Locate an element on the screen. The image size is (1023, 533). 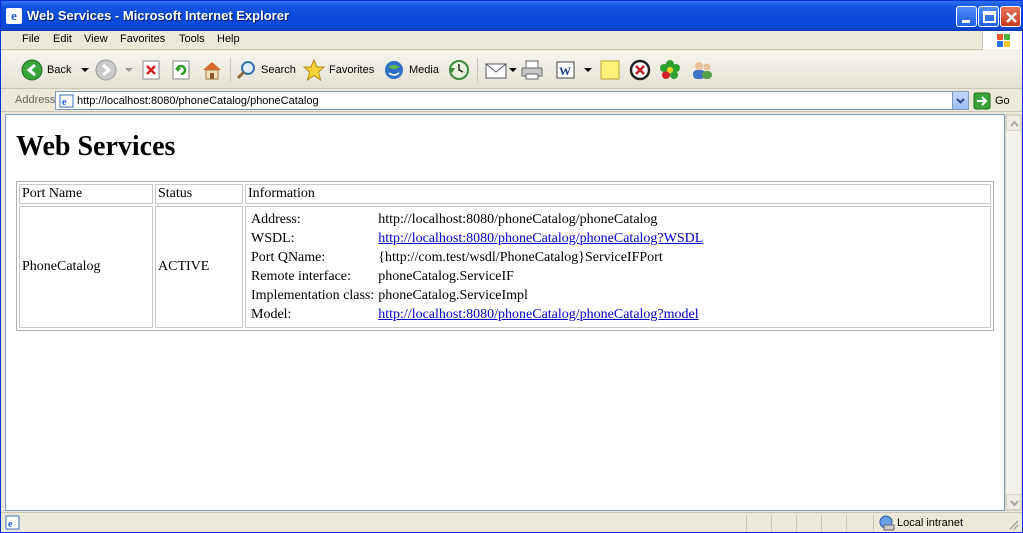
refresh-button is located at coordinates (181, 70).